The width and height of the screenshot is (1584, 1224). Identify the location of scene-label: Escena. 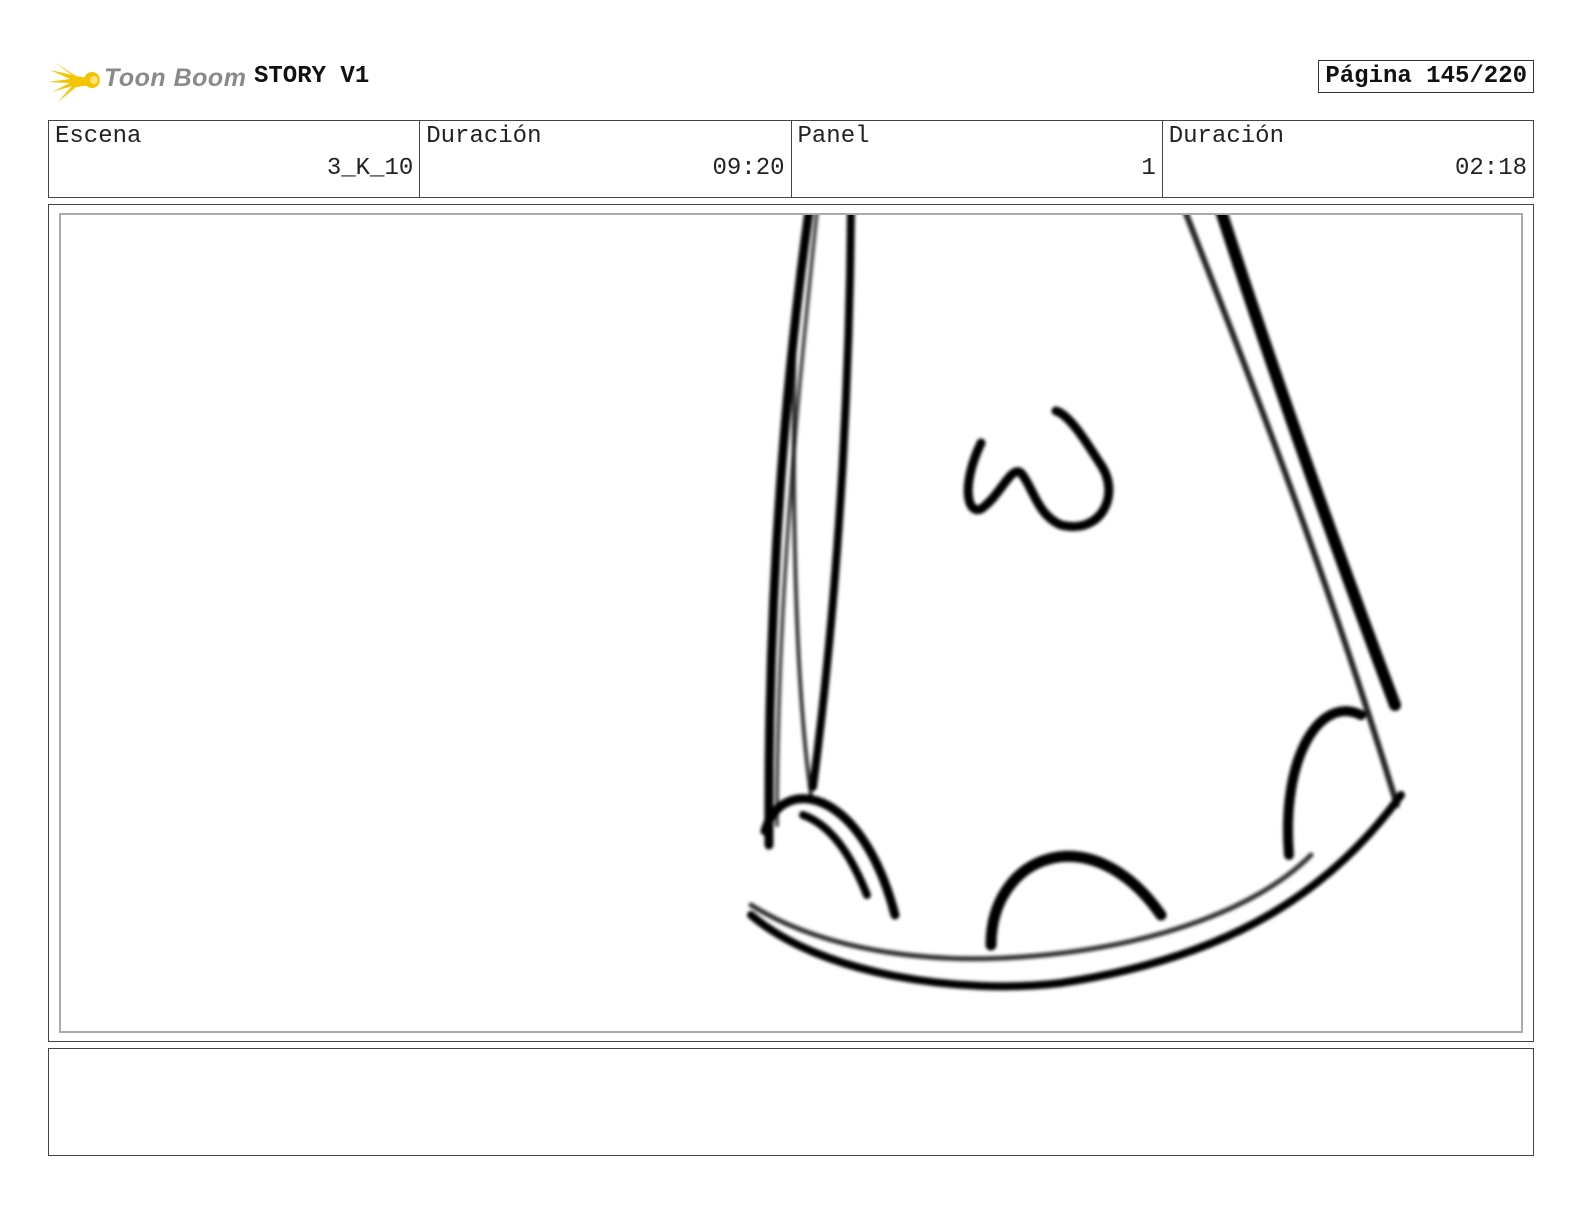
(98, 136).